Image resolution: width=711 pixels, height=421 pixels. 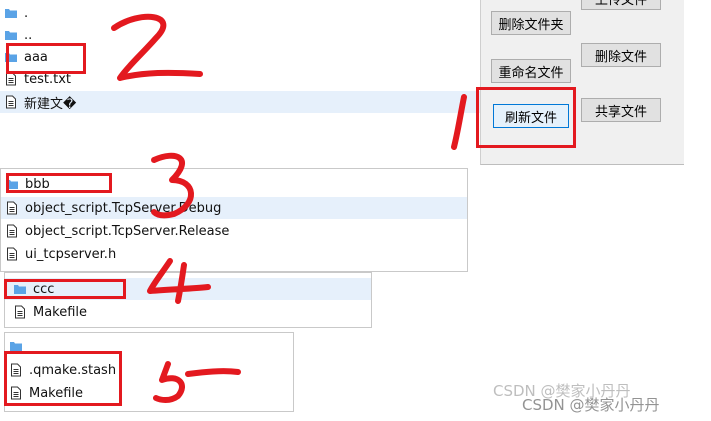 What do you see at coordinates (28, 35) in the screenshot?
I see `item-label: ..` at bounding box center [28, 35].